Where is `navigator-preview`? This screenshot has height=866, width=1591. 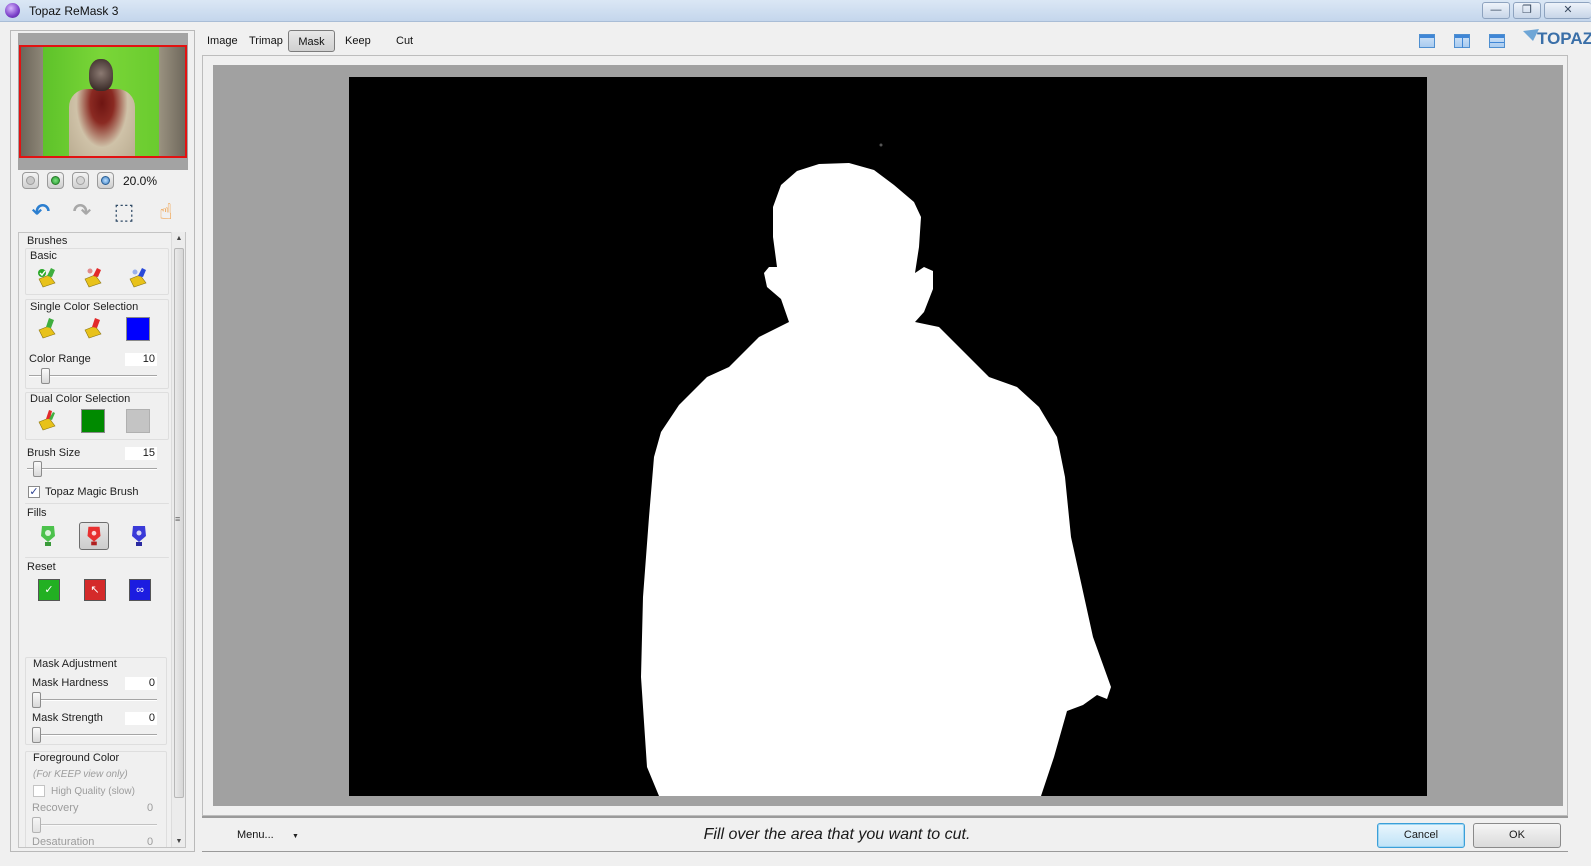 navigator-preview is located at coordinates (103, 101).